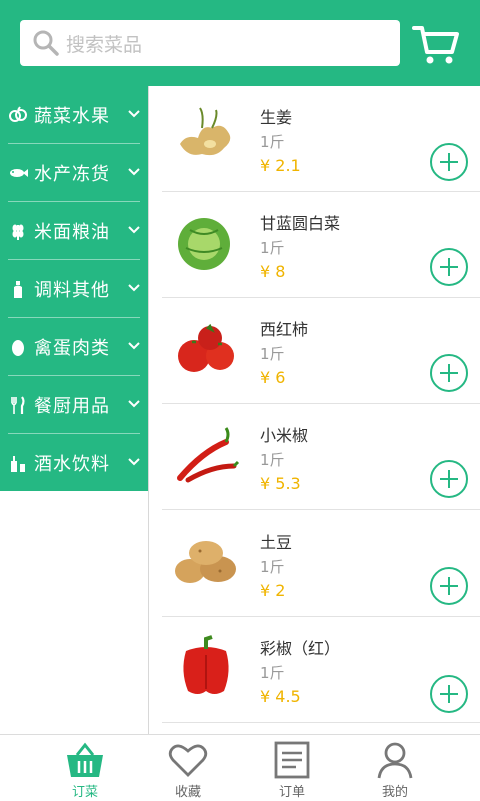 Image resolution: width=480 pixels, height=801 pixels. What do you see at coordinates (18, 348) in the screenshot?
I see `egg-icon` at bounding box center [18, 348].